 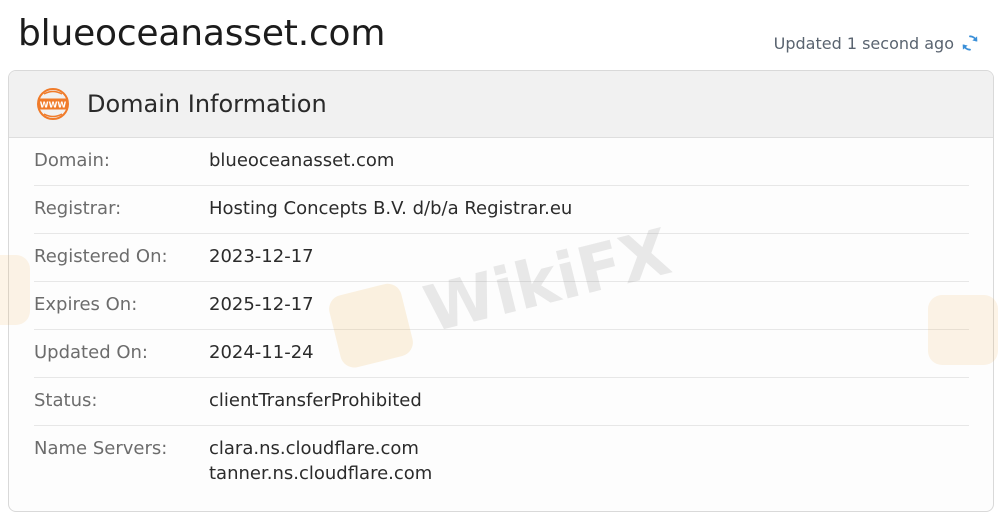 What do you see at coordinates (315, 400) in the screenshot?
I see `row-value: clientTransferProhibited` at bounding box center [315, 400].